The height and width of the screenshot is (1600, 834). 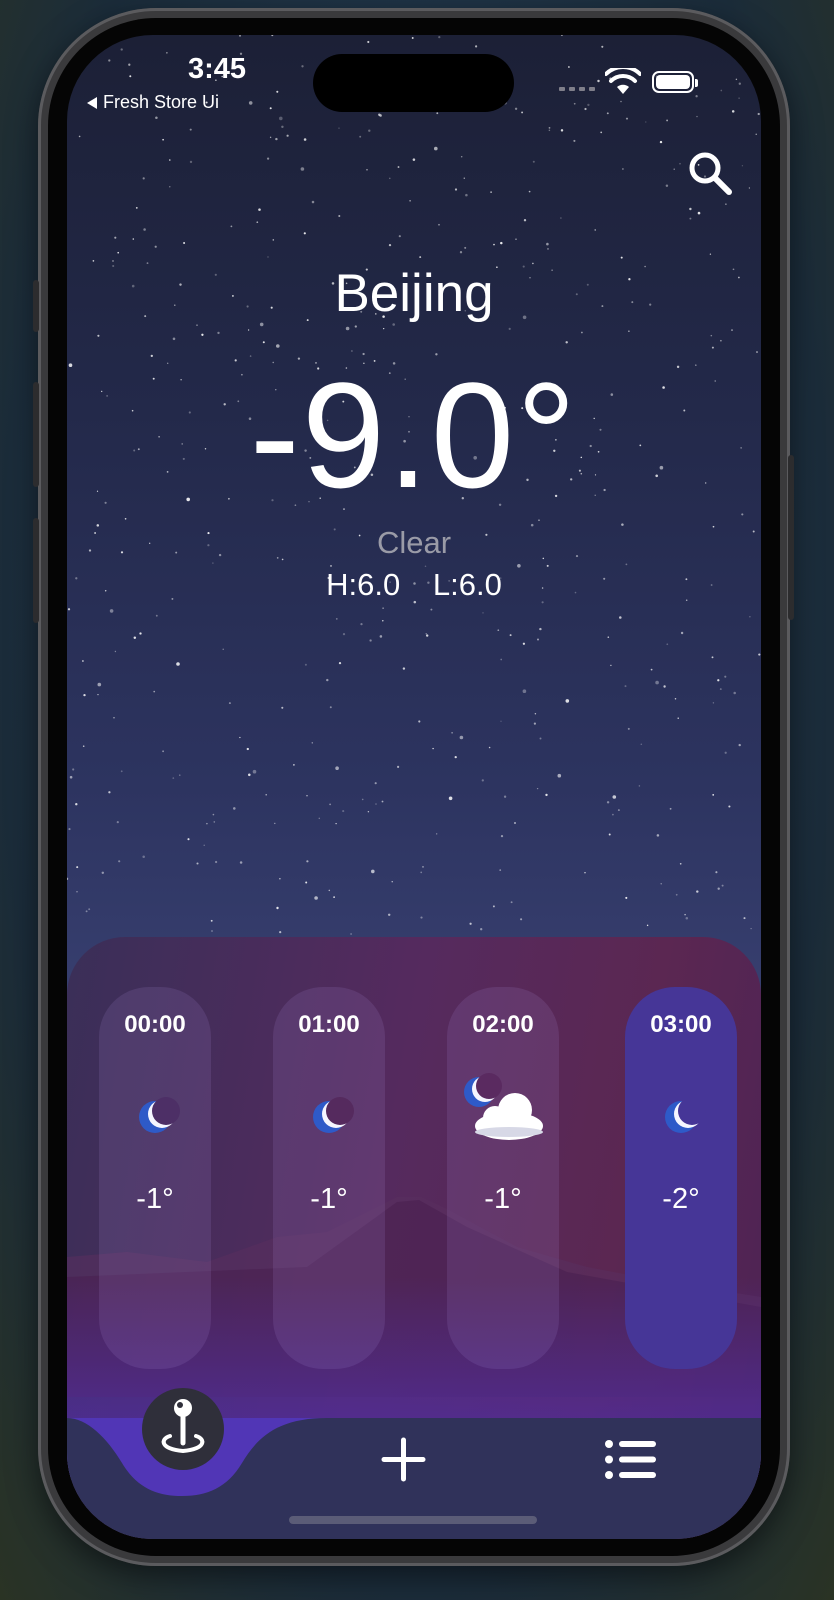 What do you see at coordinates (413, 1520) in the screenshot?
I see `home-indicator` at bounding box center [413, 1520].